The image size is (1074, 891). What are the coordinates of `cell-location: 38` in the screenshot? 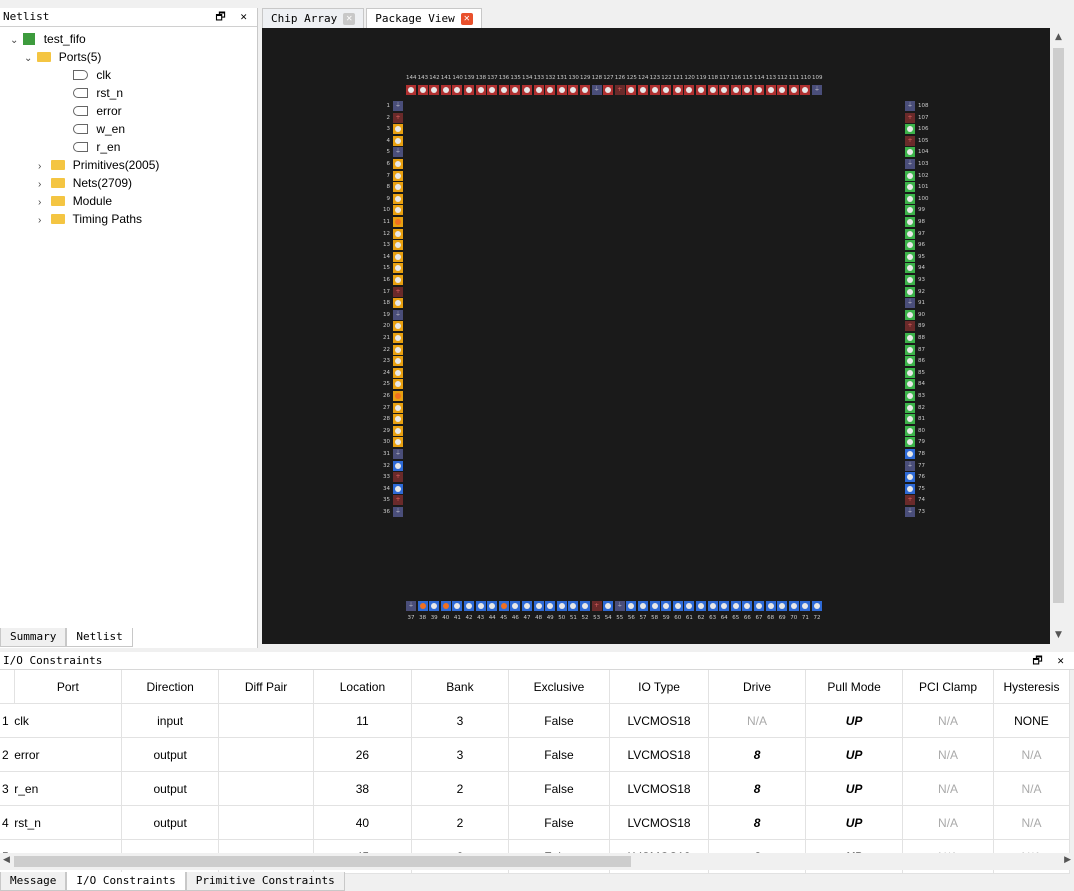 It's located at (362, 788).